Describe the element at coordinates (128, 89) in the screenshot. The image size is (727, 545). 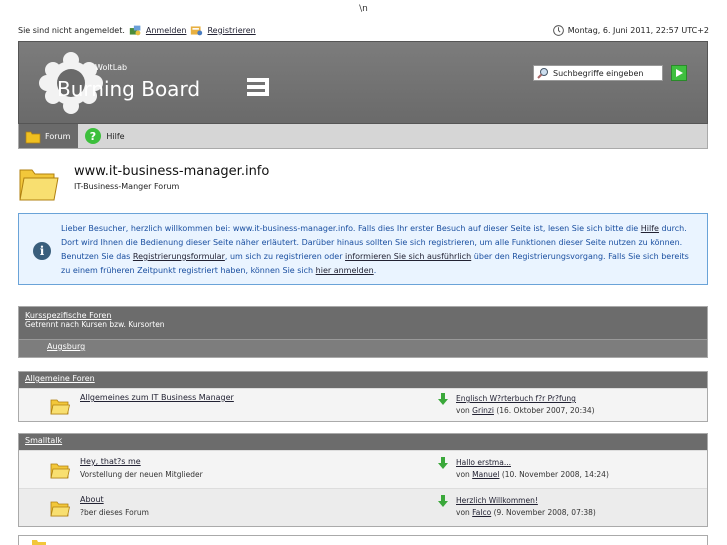
I see `svg-text: Burning Board` at that location.